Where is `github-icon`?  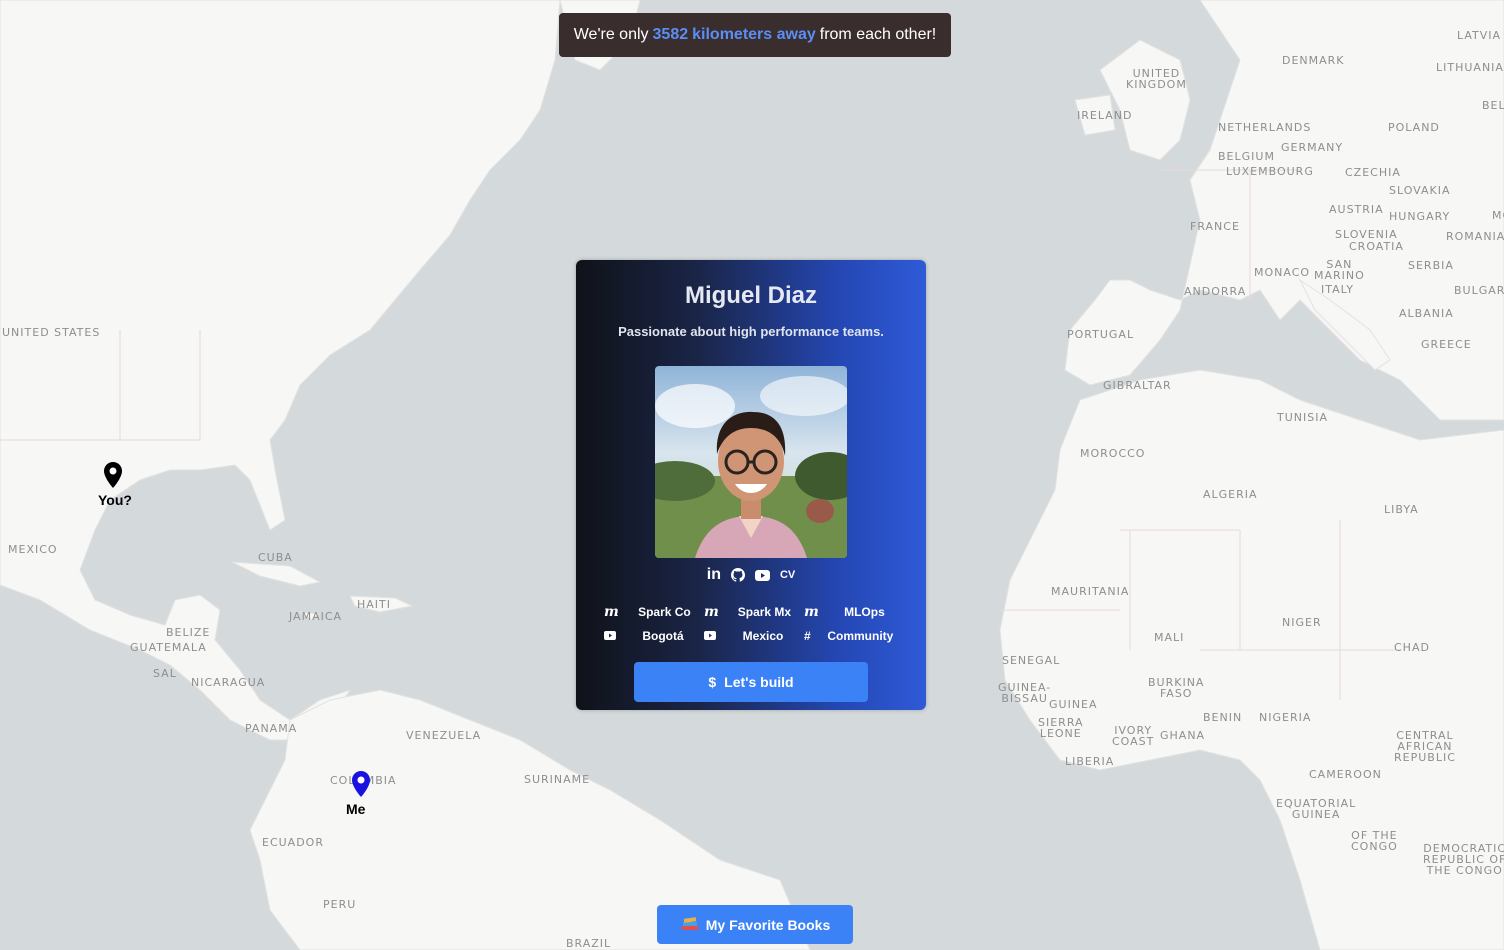
github-icon is located at coordinates (737, 575).